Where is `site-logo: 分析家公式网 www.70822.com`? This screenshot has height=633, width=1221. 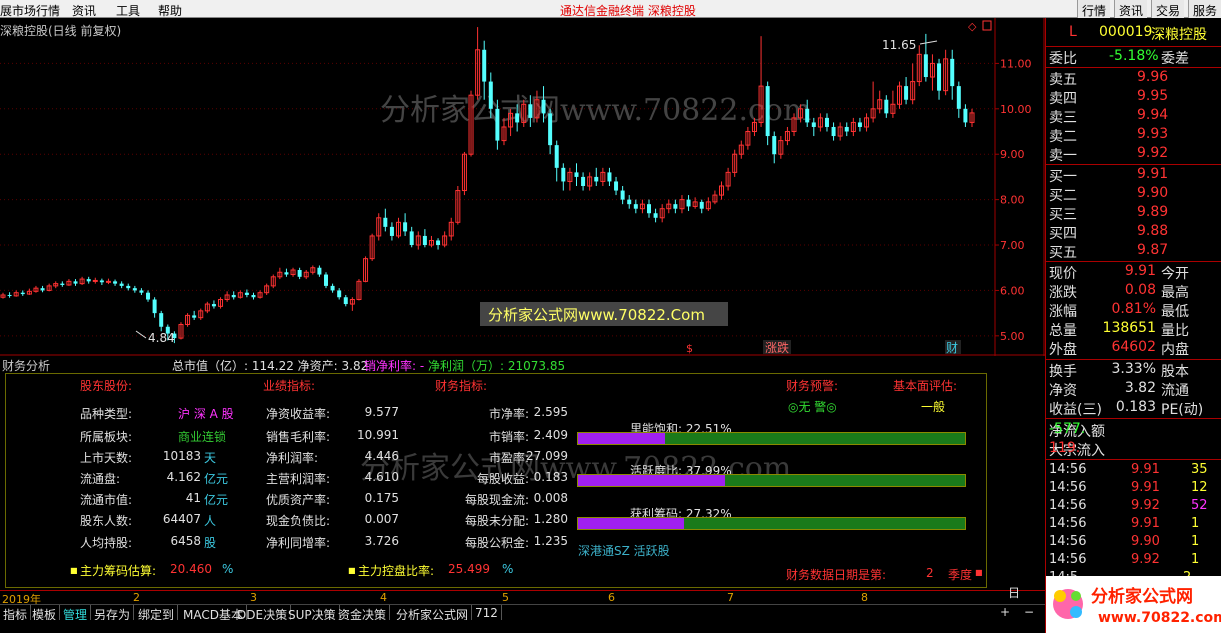 site-logo: 分析家公式网 www.70822.com is located at coordinates (1133, 604).